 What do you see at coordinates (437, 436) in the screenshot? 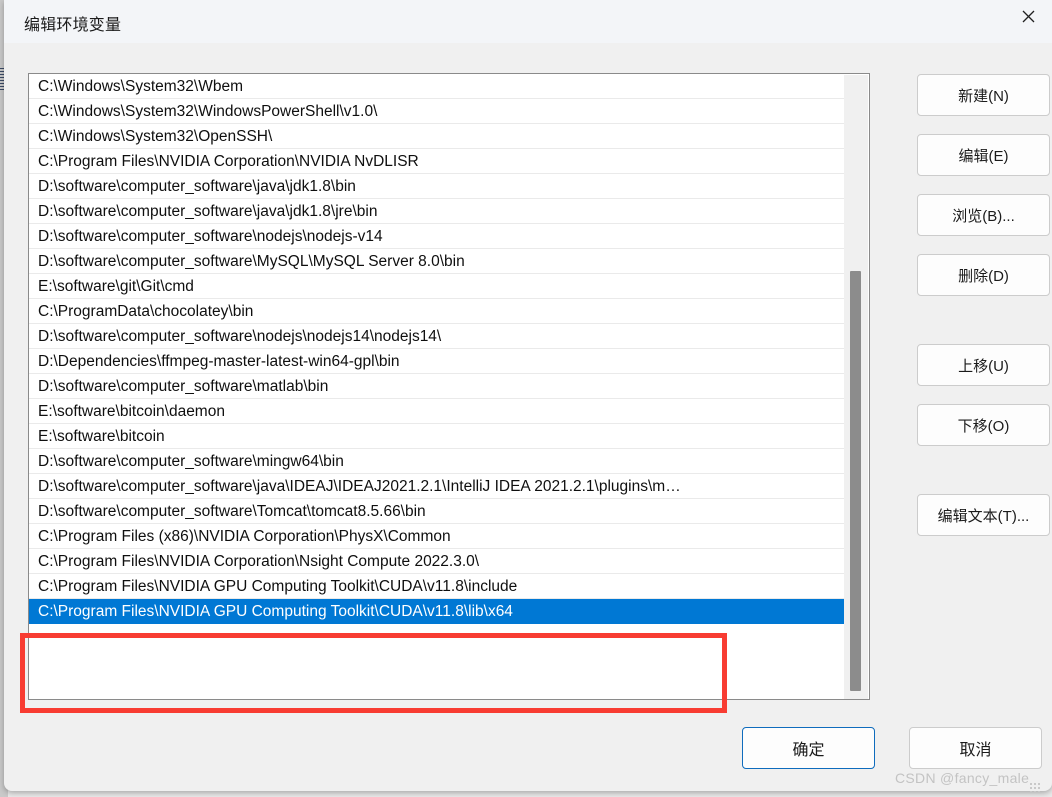
I see `list-item: E:\software\bitcoin` at bounding box center [437, 436].